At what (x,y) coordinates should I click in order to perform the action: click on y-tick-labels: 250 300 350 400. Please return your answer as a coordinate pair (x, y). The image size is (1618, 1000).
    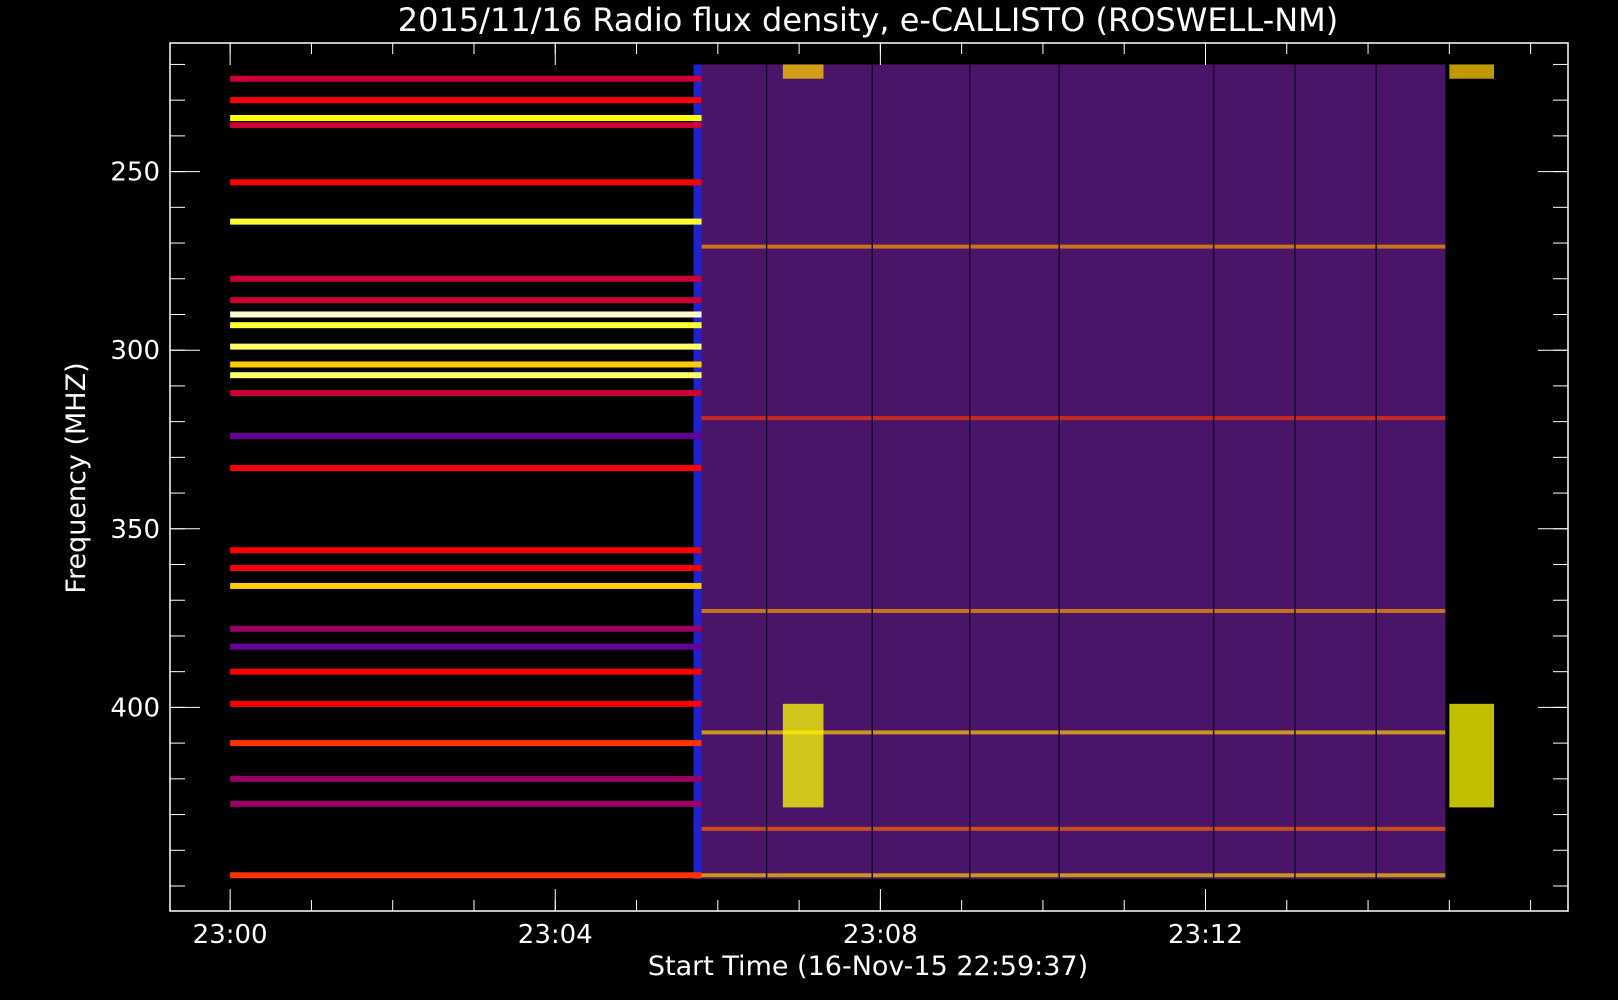
    Looking at the image, I should click on (135, 441).